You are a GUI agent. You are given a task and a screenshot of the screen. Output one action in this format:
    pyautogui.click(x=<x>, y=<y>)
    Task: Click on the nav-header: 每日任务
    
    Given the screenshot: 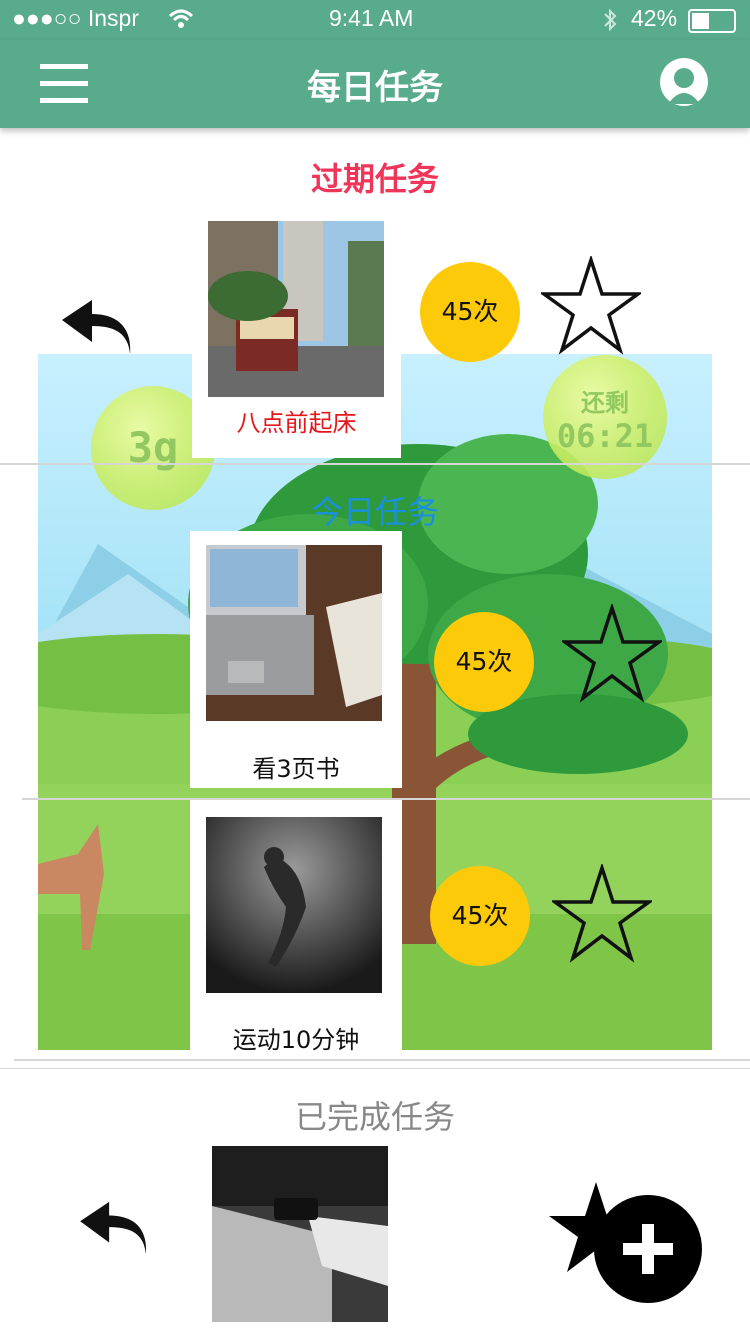 What is the action you would take?
    pyautogui.click(x=375, y=84)
    